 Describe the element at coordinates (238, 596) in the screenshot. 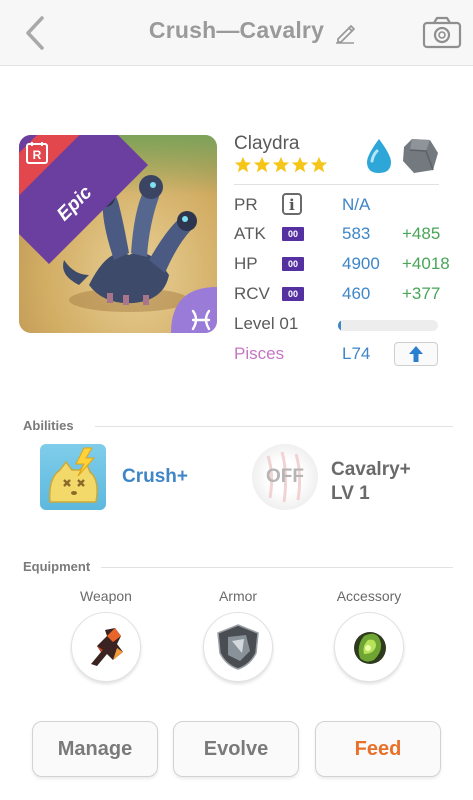

I see `armor-label: Armor` at that location.